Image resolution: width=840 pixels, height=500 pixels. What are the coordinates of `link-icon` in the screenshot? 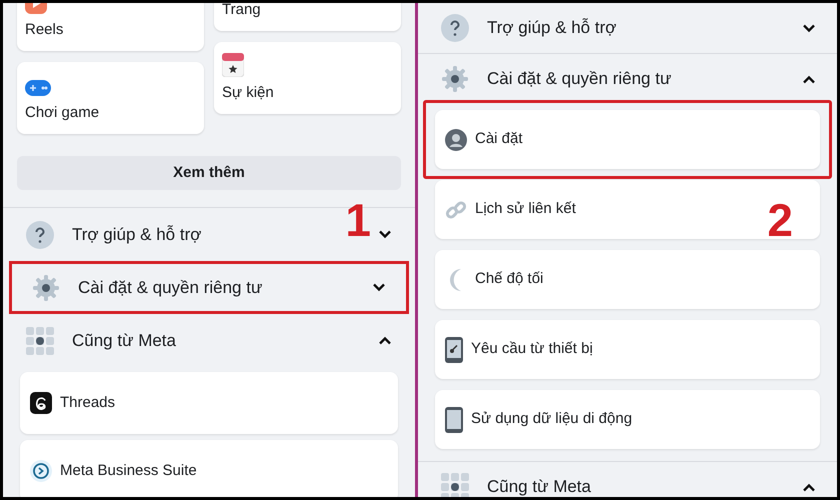 It's located at (456, 209).